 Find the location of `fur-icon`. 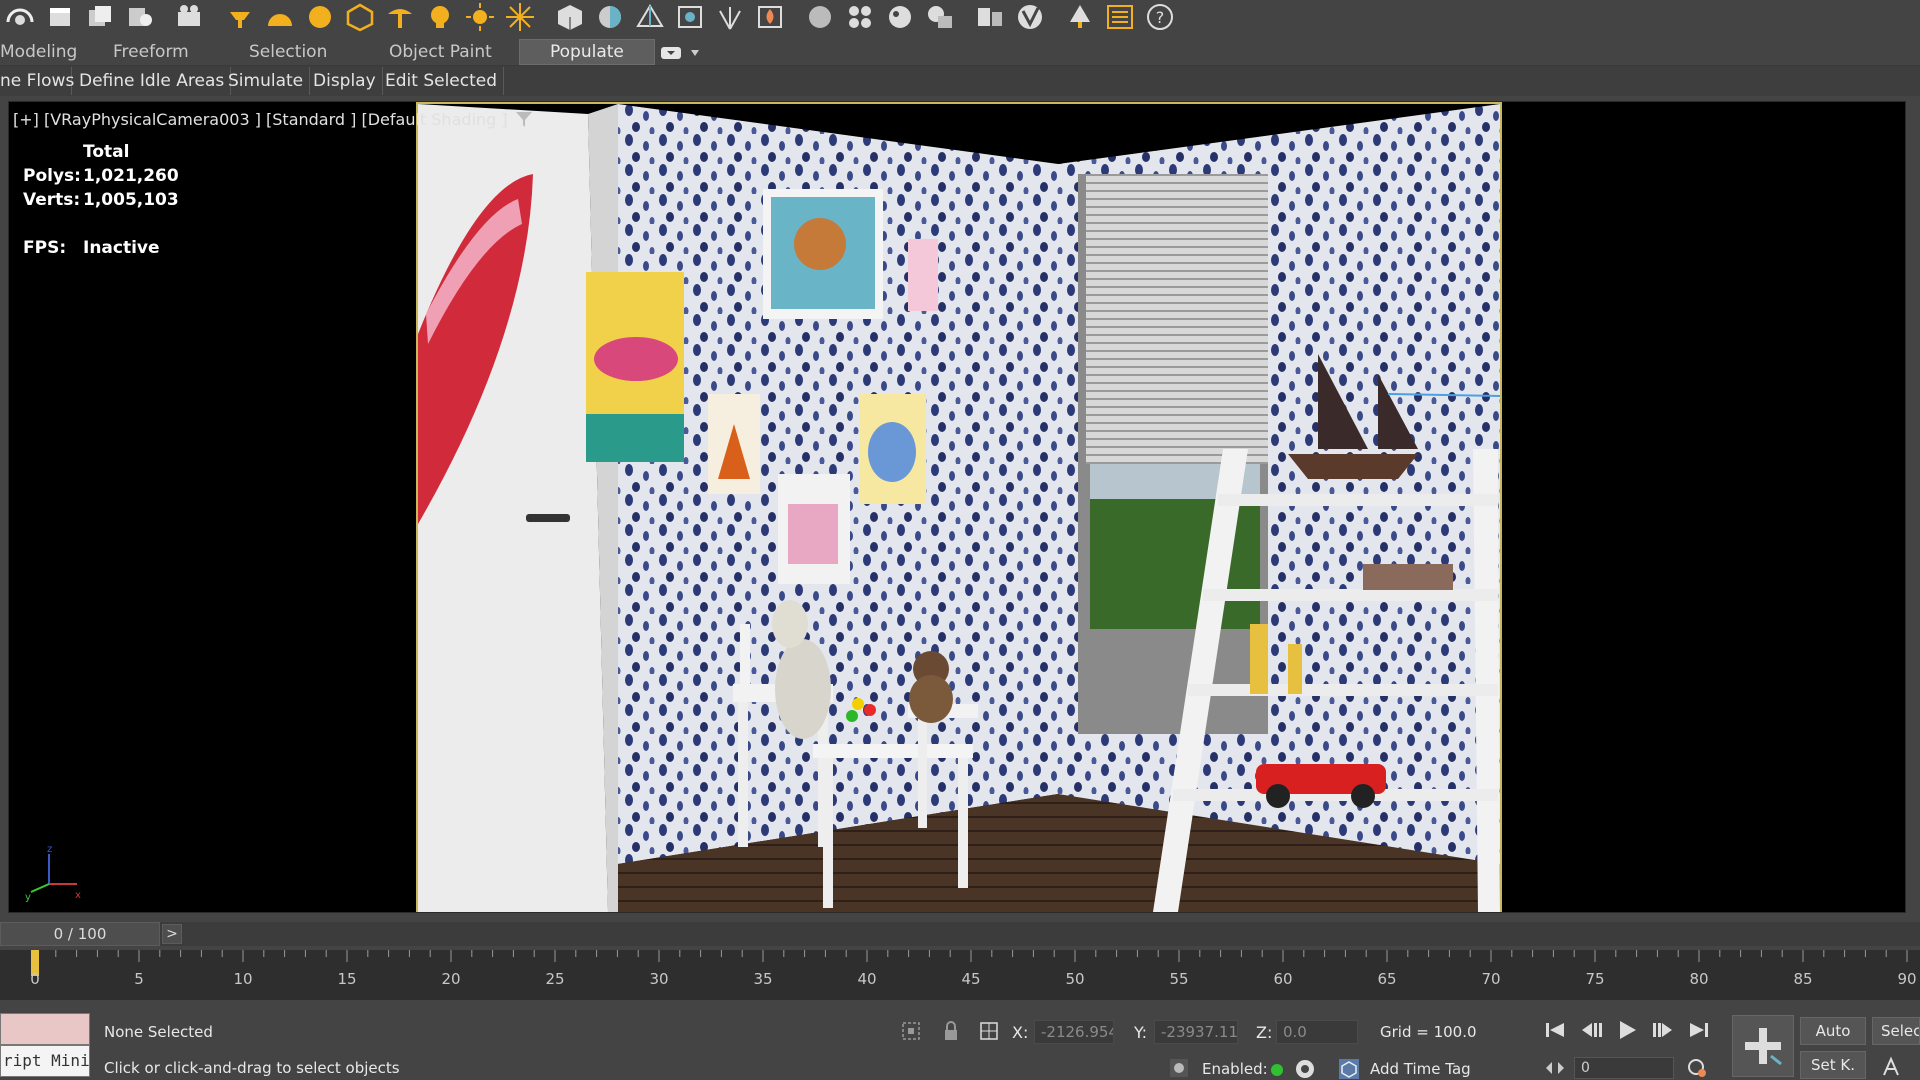

fur-icon is located at coordinates (690, 17).